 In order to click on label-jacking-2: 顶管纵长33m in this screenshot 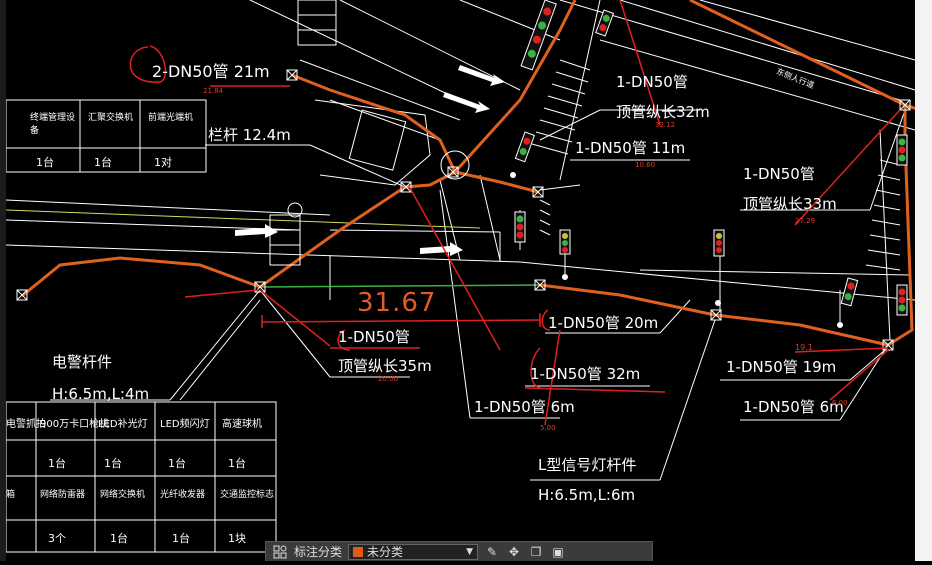, I will do `click(790, 204)`.